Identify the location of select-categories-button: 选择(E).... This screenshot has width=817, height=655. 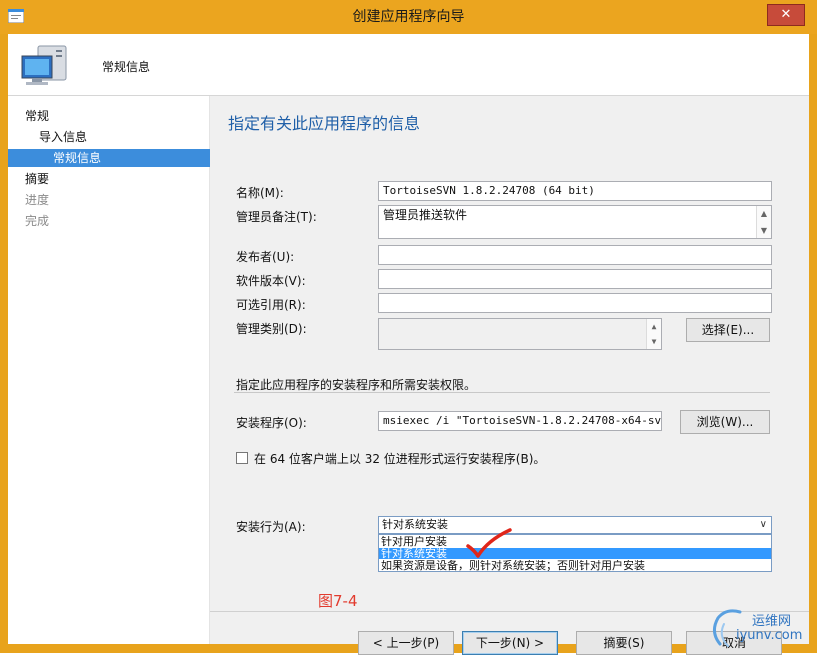
(728, 330).